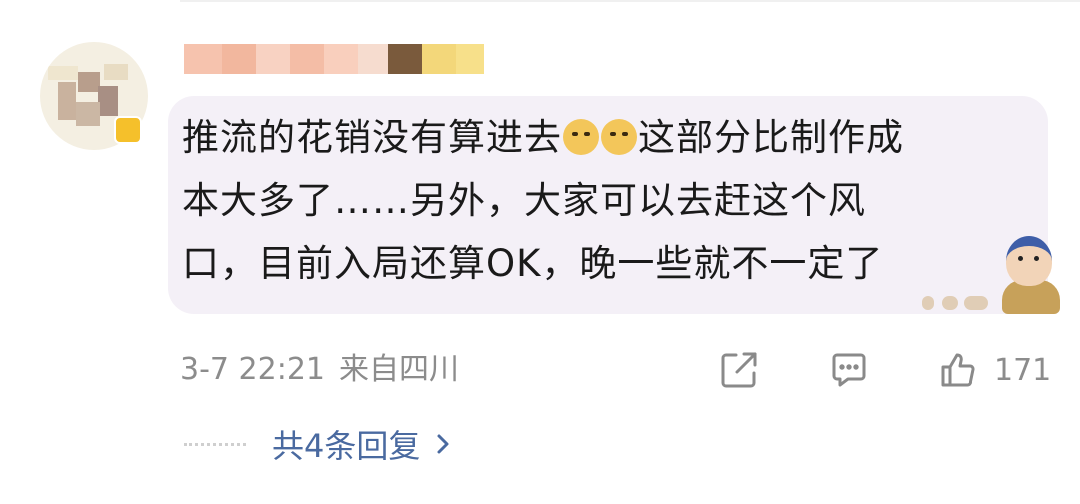  Describe the element at coordinates (958, 370) in the screenshot. I see `thumbs-up-icon` at that location.